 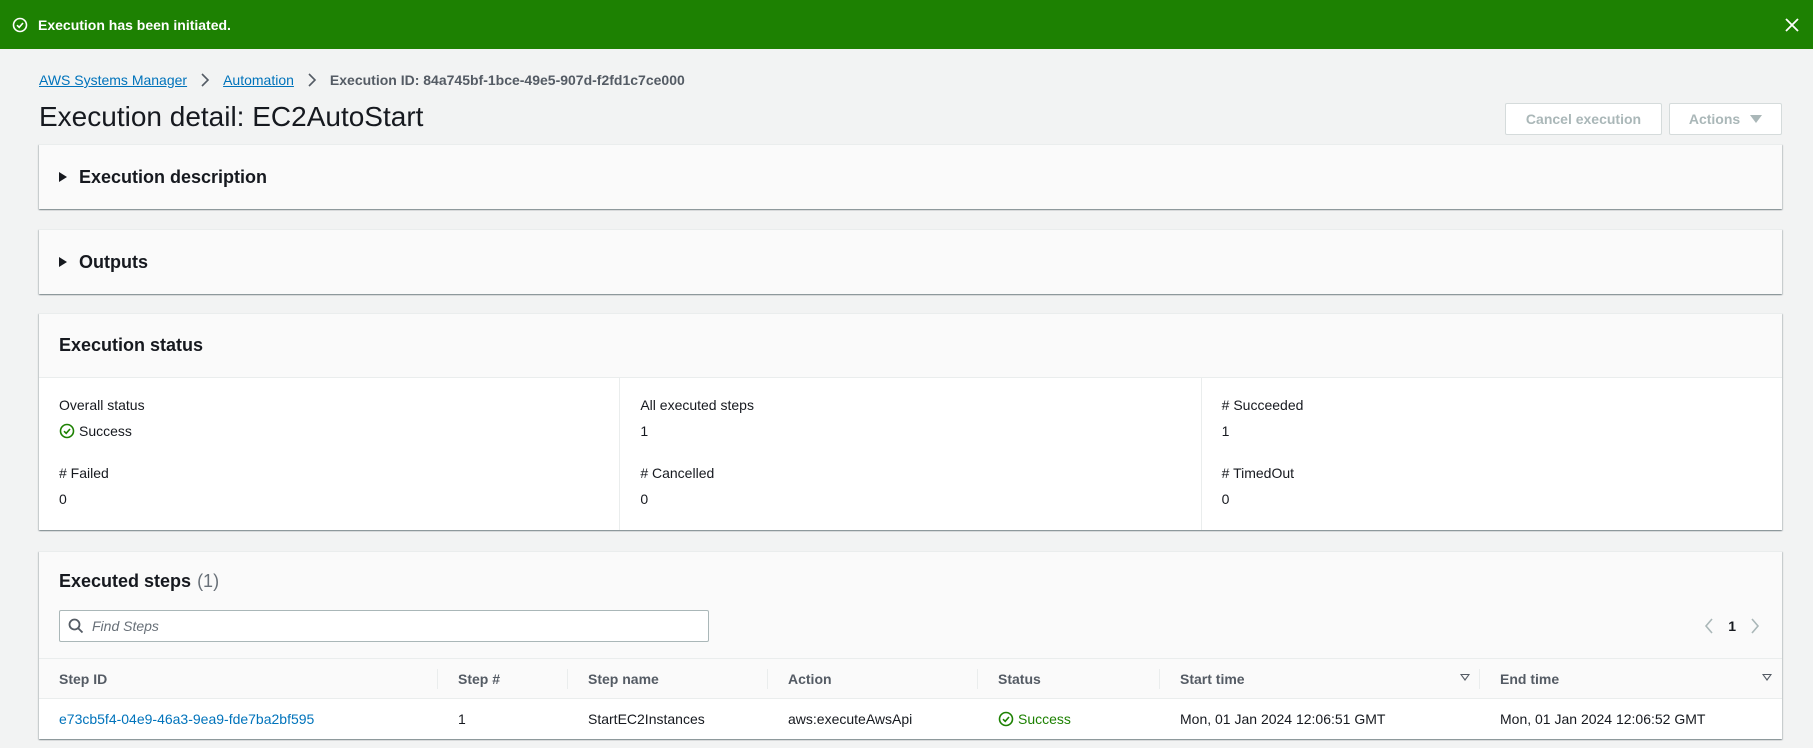 I want to click on cancelled-label: # Cancelled, so click(x=677, y=473).